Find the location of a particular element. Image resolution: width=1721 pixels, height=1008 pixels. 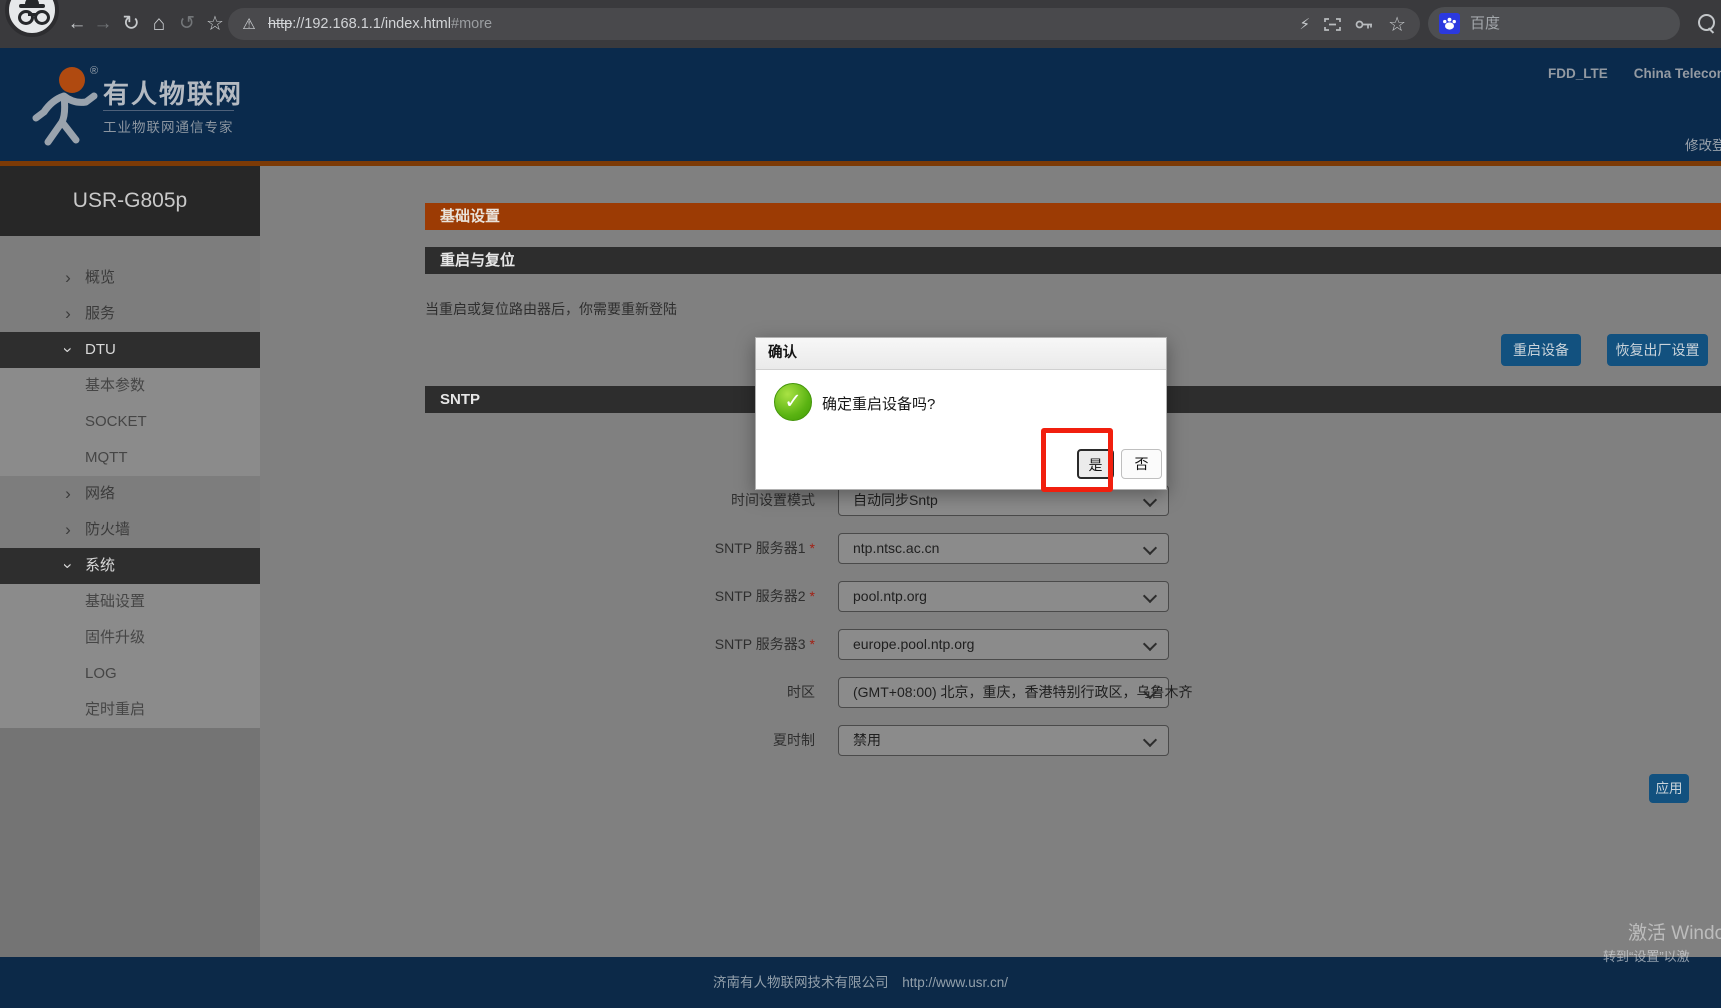

field-label-dst: 夏时制 is located at coordinates (794, 740).